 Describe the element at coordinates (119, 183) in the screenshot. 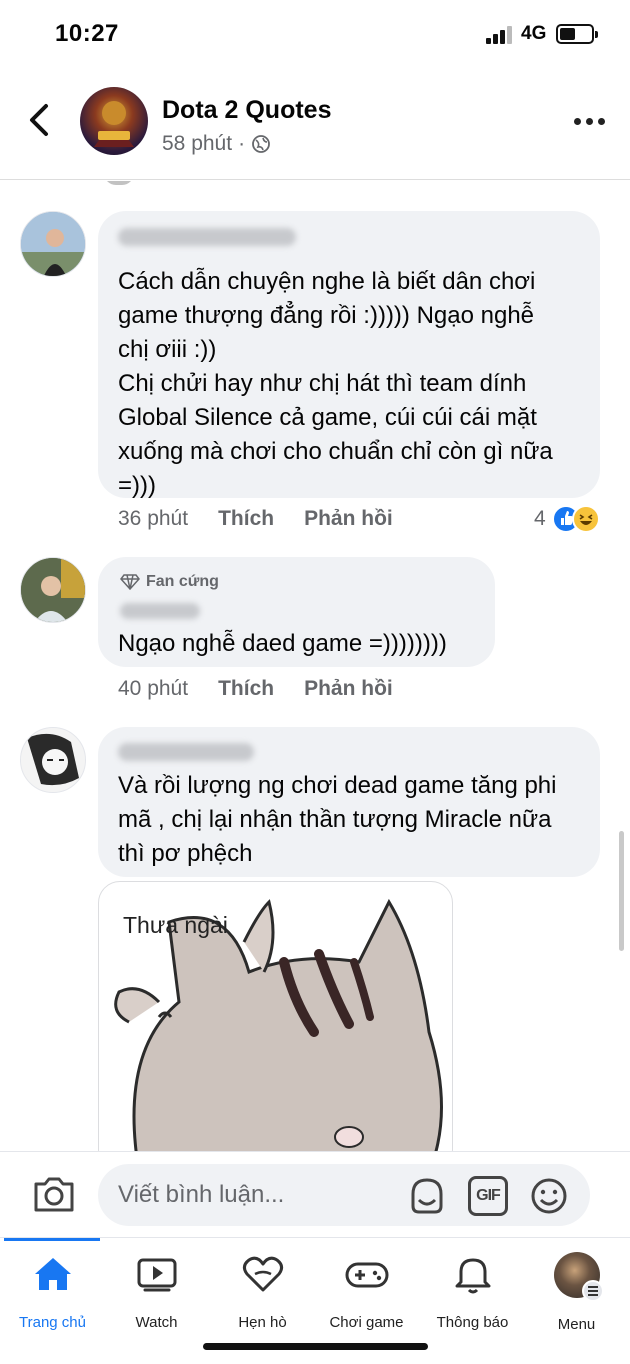

I see `previous-avatar-fragment` at that location.